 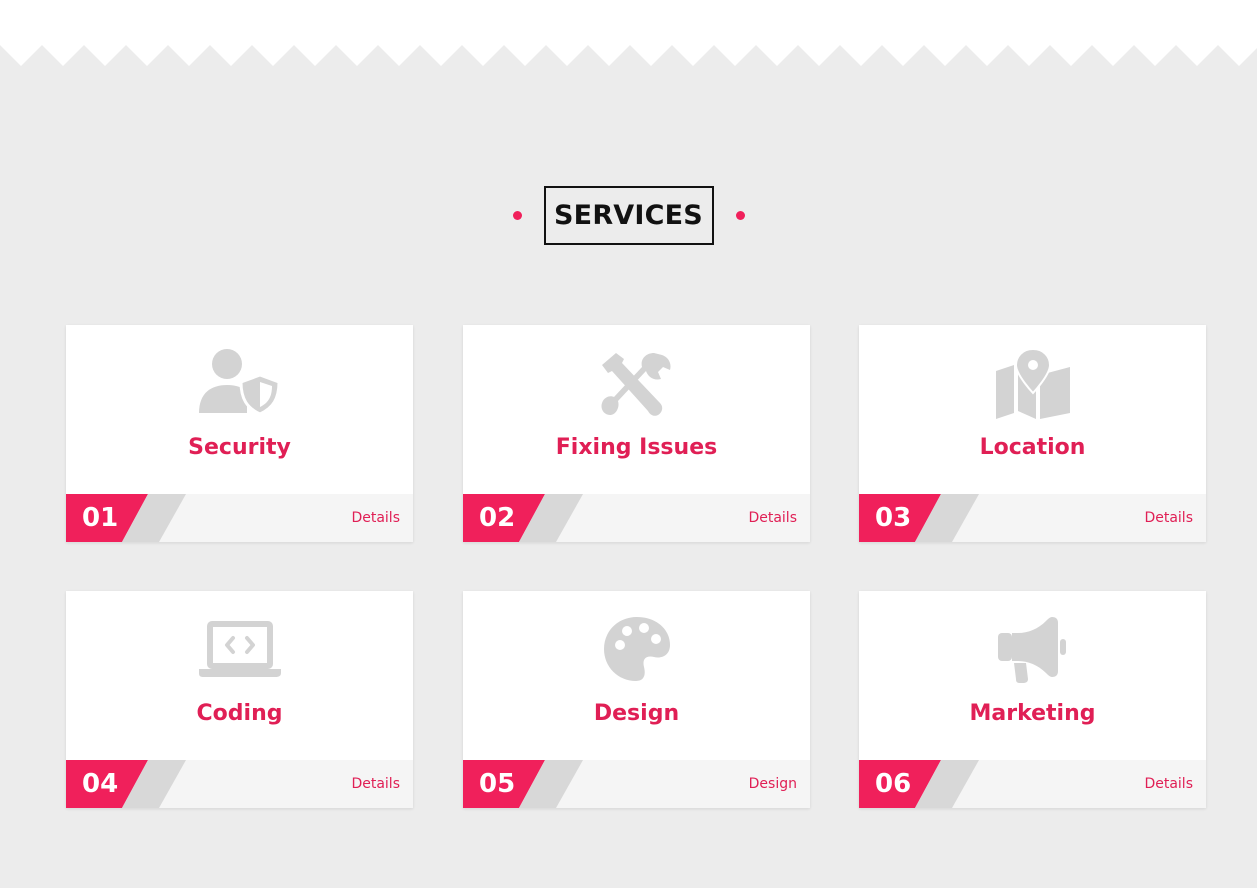 What do you see at coordinates (100, 518) in the screenshot?
I see `service-number: 01` at bounding box center [100, 518].